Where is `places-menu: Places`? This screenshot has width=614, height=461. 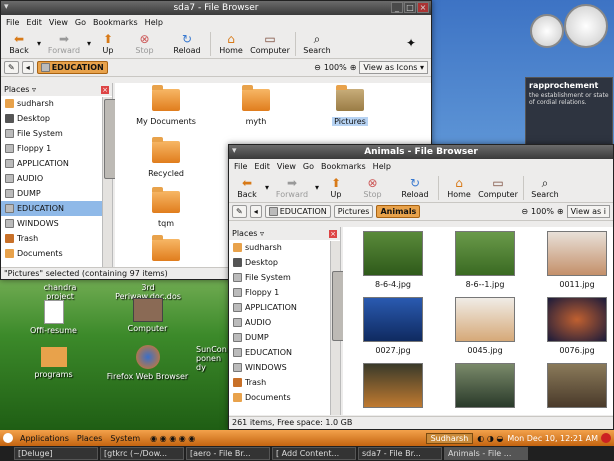
places-menu: Places is located at coordinates (89, 438).